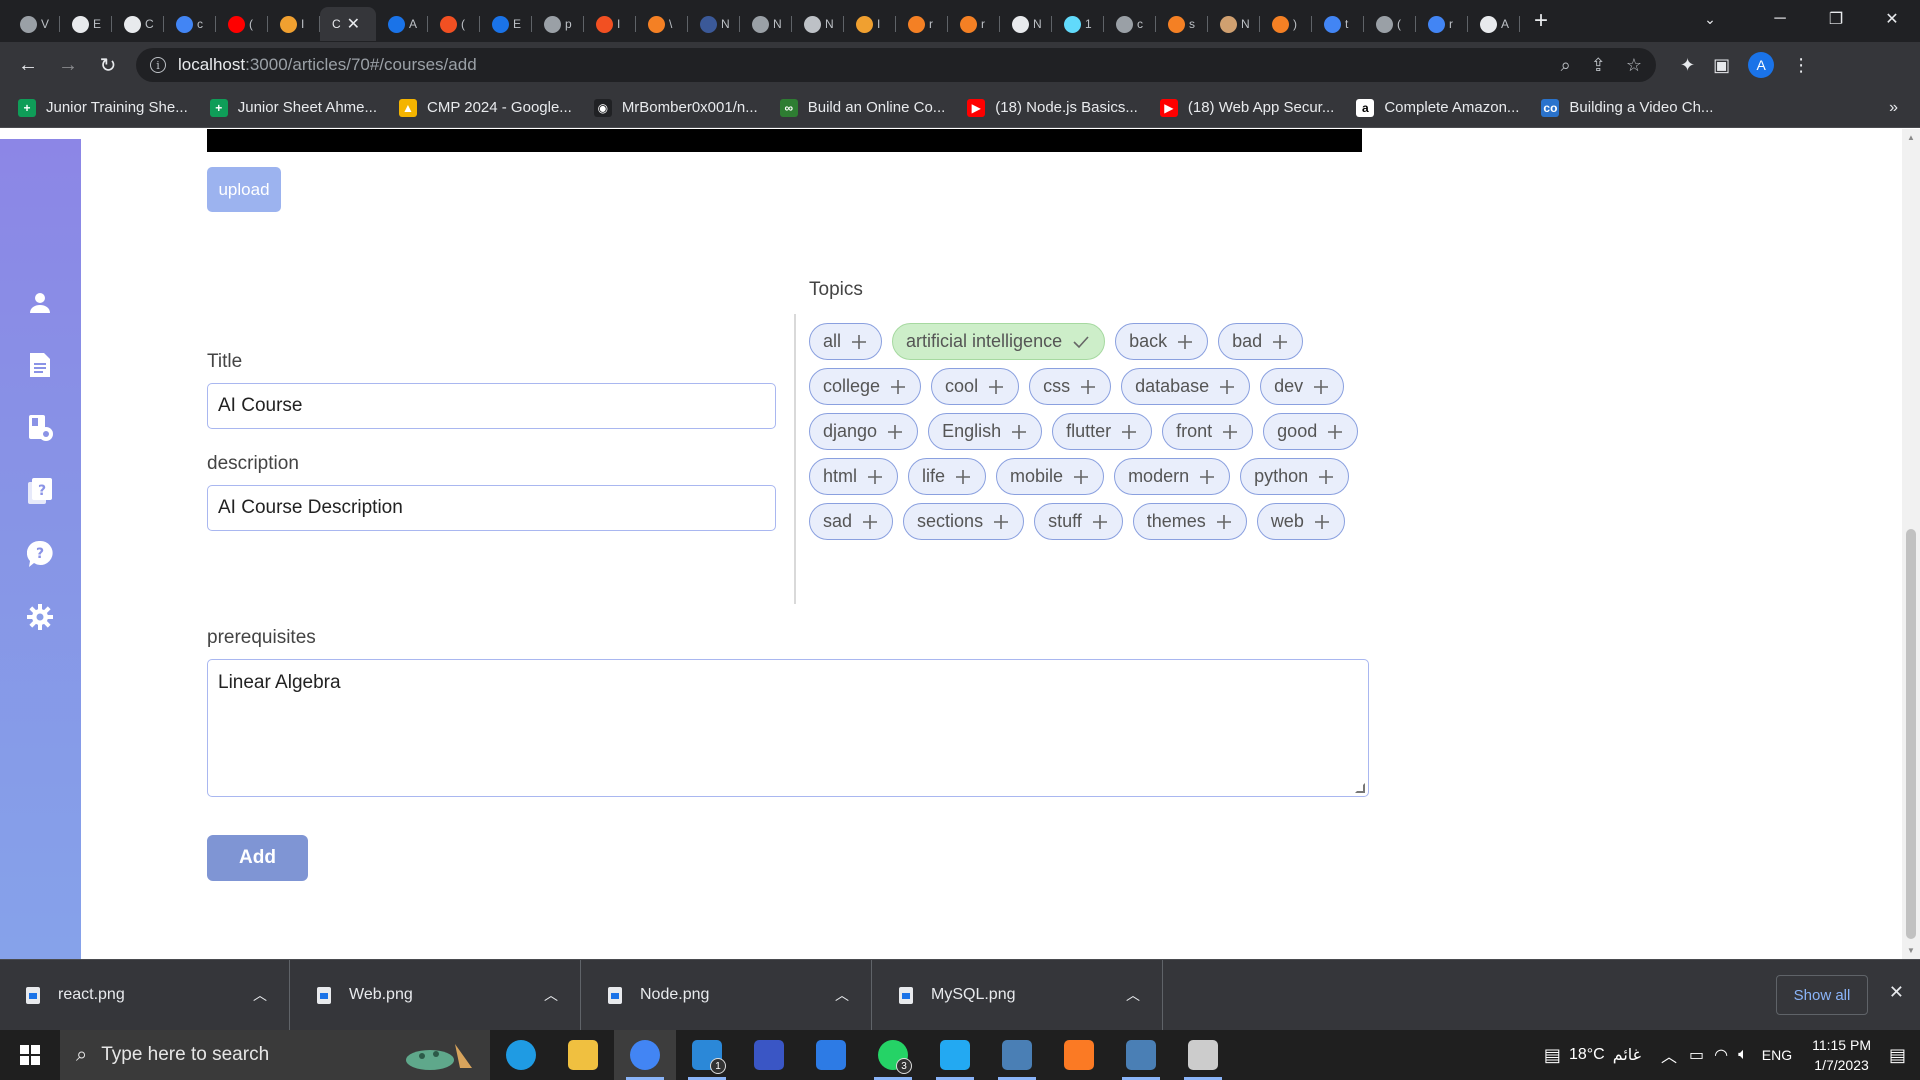 This screenshot has width=1920, height=1080. I want to click on user-icon, so click(40, 303).